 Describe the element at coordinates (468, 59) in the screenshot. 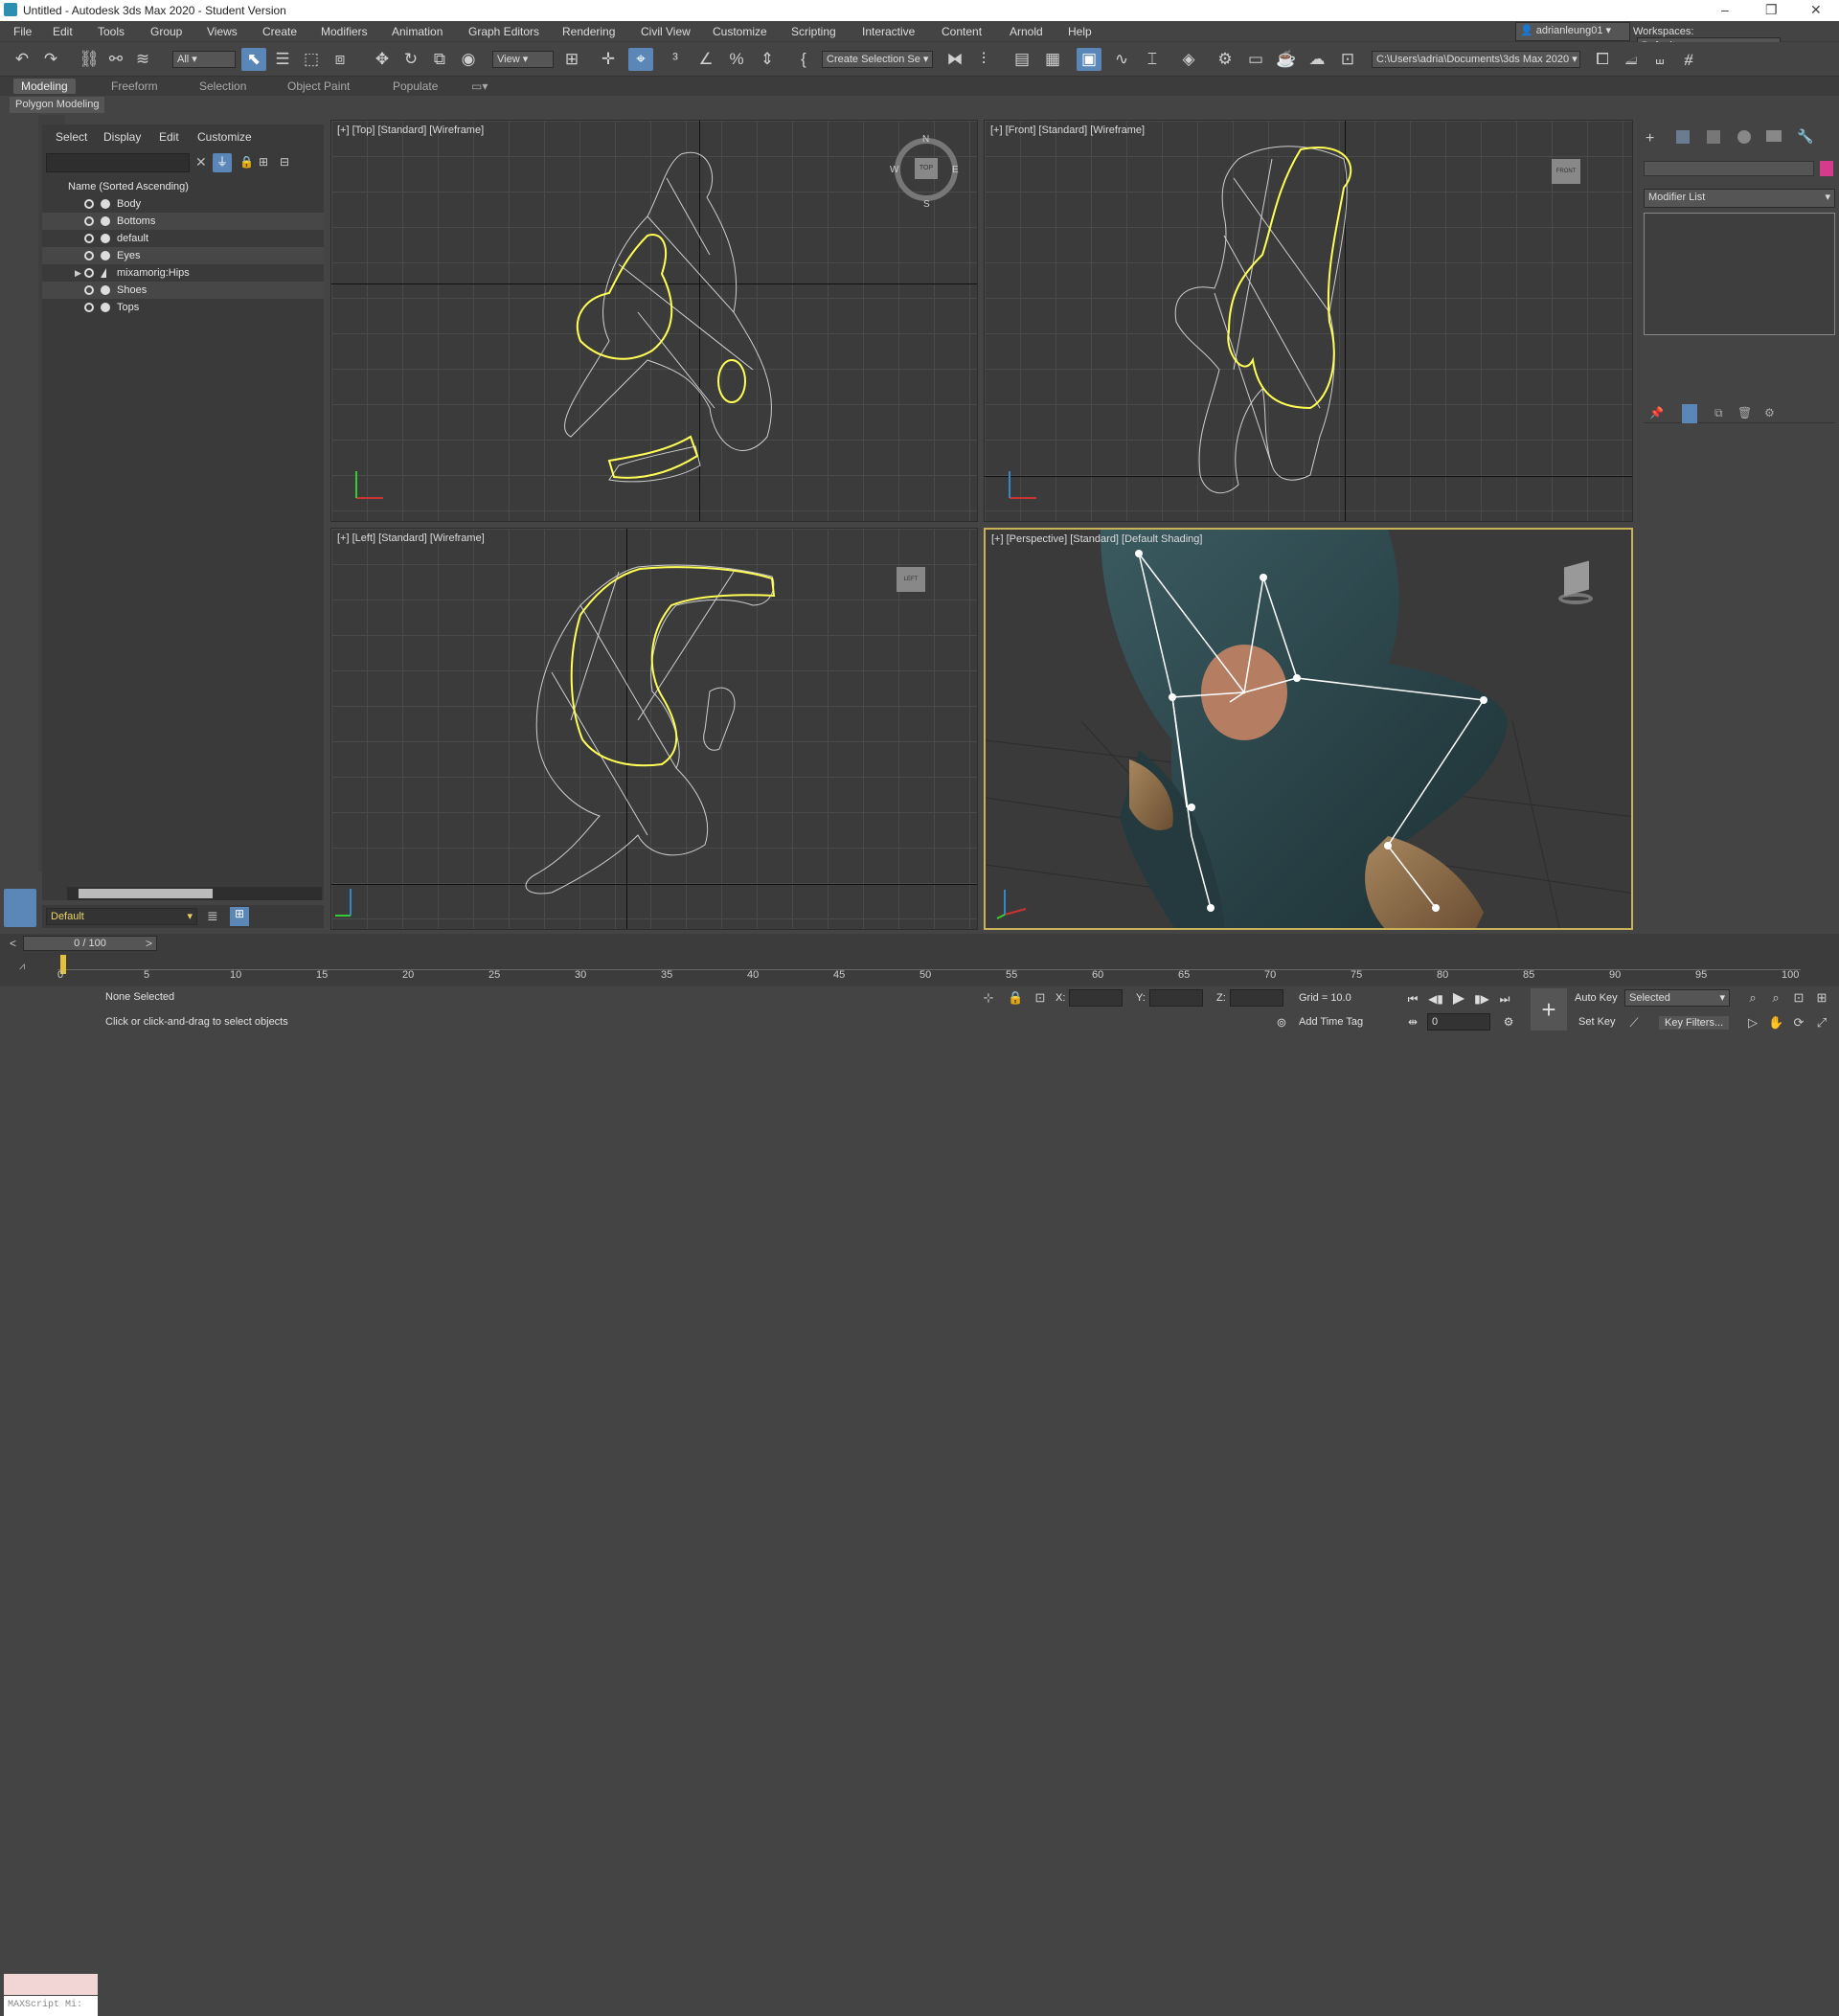

I see `place-icon: ◉` at that location.